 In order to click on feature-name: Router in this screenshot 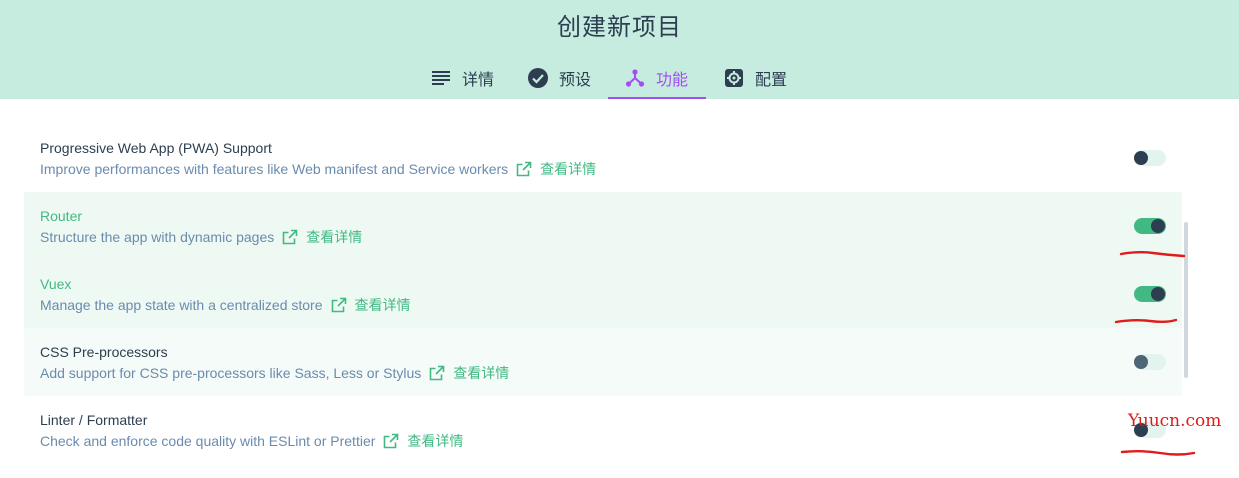, I will do `click(61, 216)`.